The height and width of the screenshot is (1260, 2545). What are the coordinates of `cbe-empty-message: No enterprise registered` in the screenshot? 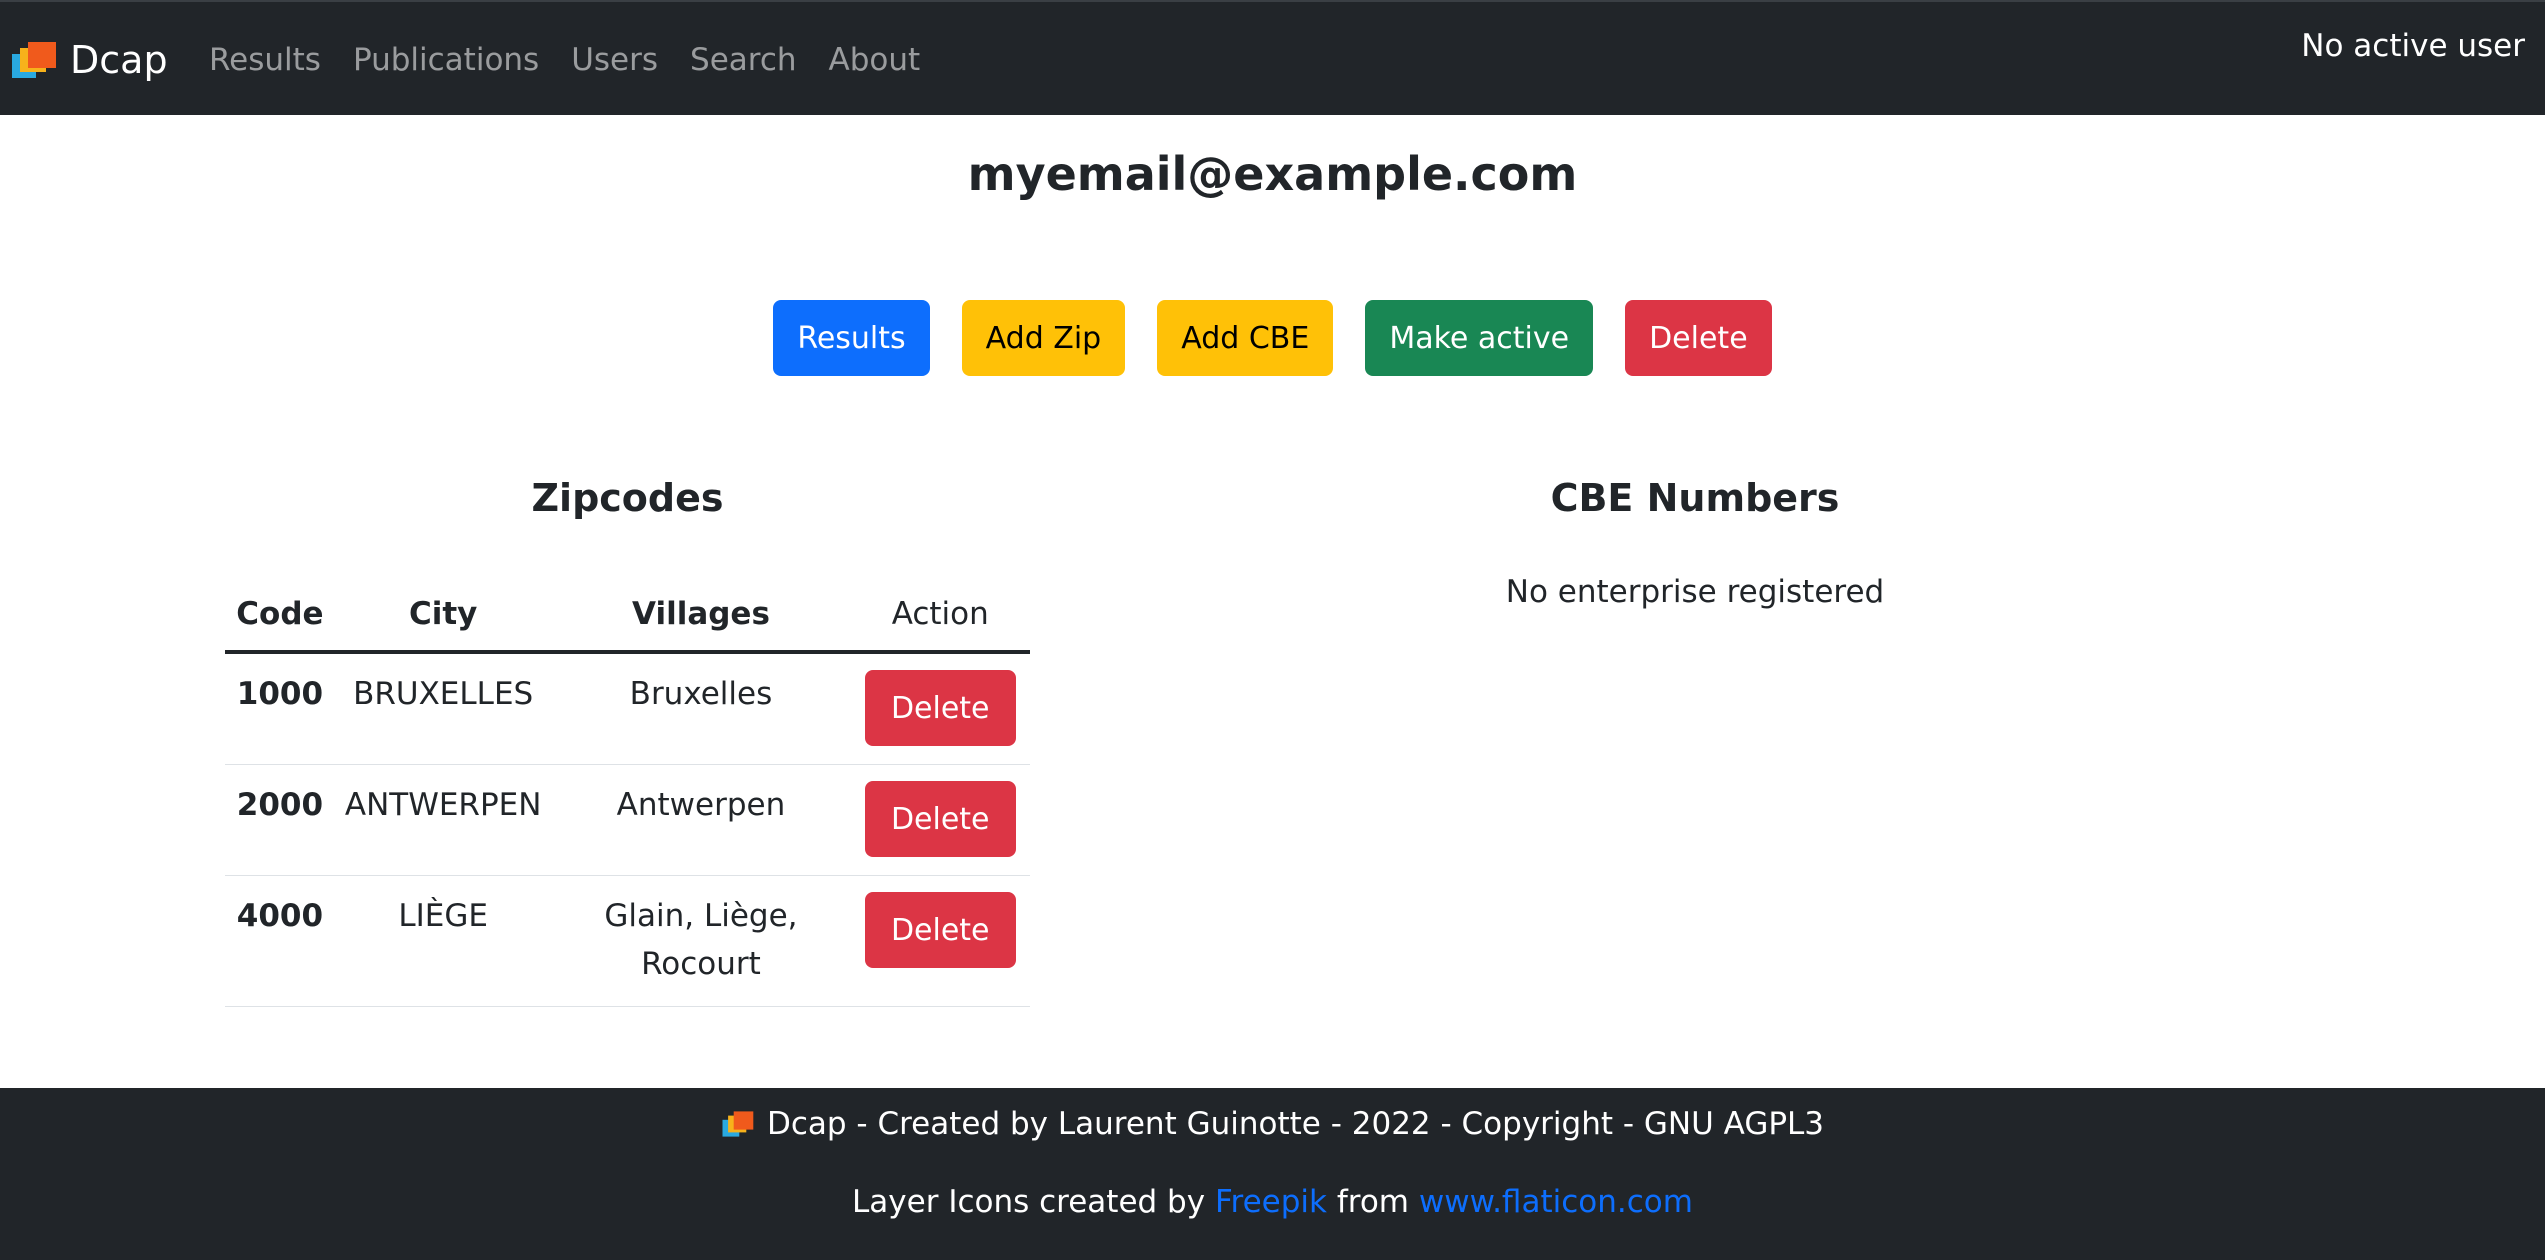 It's located at (1695, 592).